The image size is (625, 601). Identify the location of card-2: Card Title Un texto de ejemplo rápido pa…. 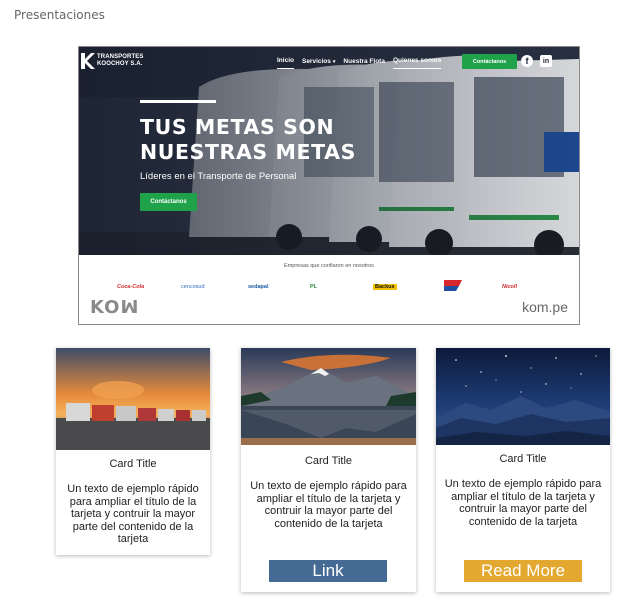
(328, 470).